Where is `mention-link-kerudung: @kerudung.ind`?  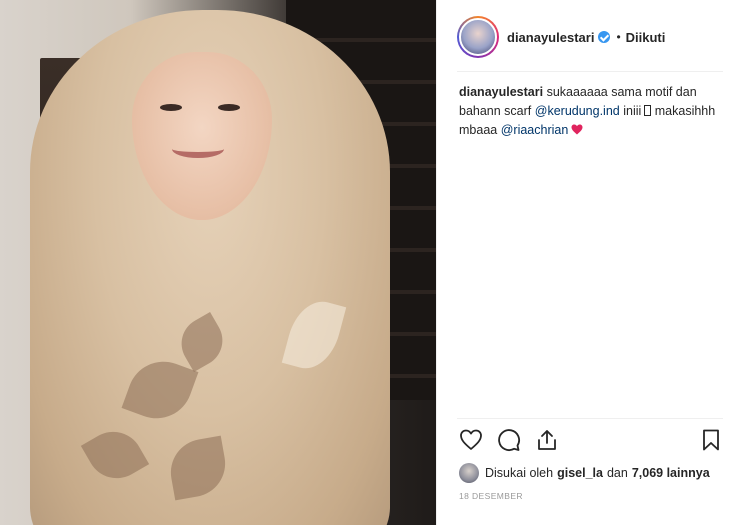
mention-link-kerudung: @kerudung.ind is located at coordinates (577, 111).